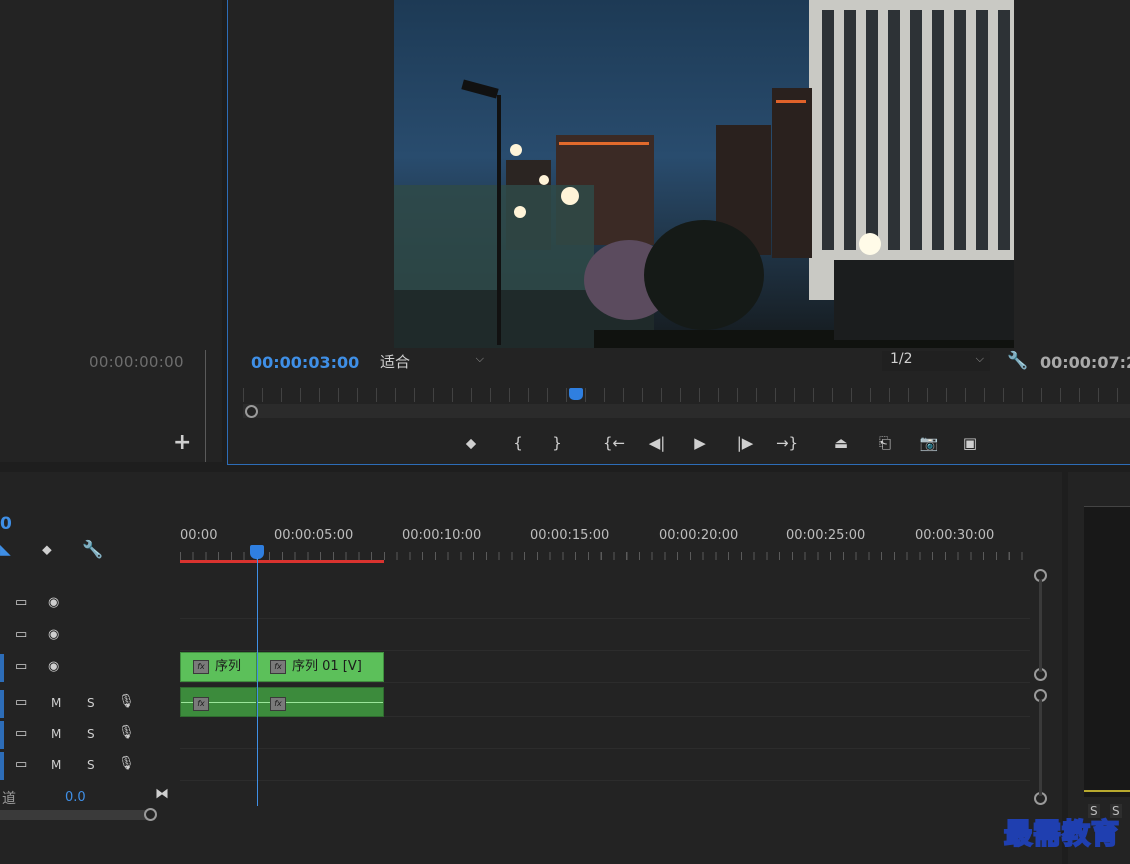 The height and width of the screenshot is (864, 1130). I want to click on track-lane-v2, so click(605, 635).